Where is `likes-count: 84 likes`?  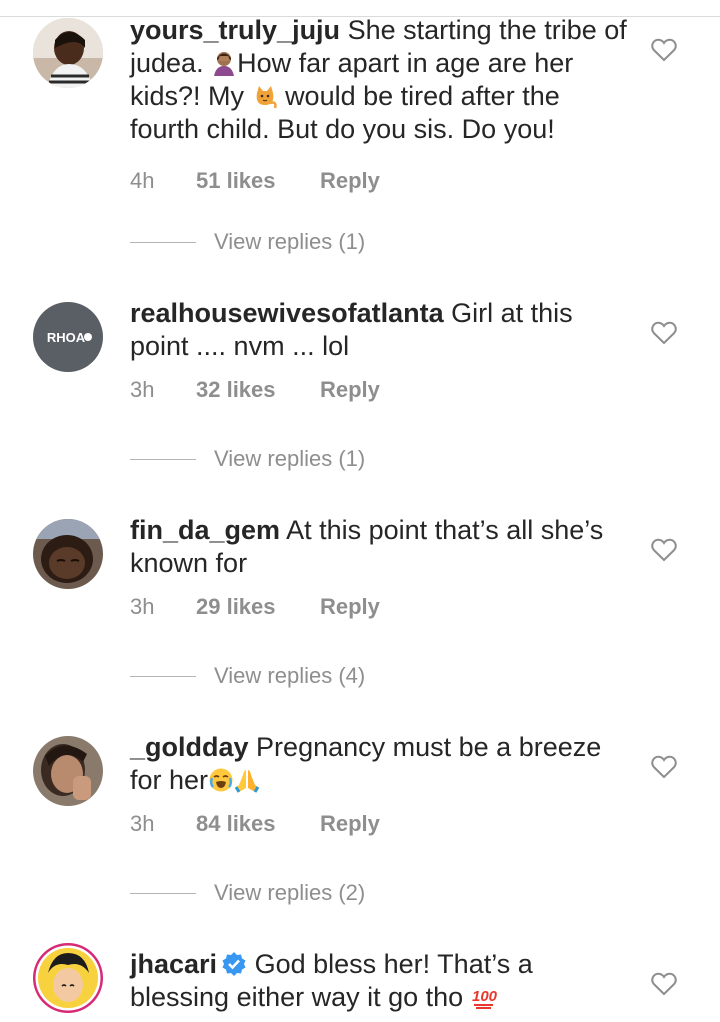
likes-count: 84 likes is located at coordinates (258, 824).